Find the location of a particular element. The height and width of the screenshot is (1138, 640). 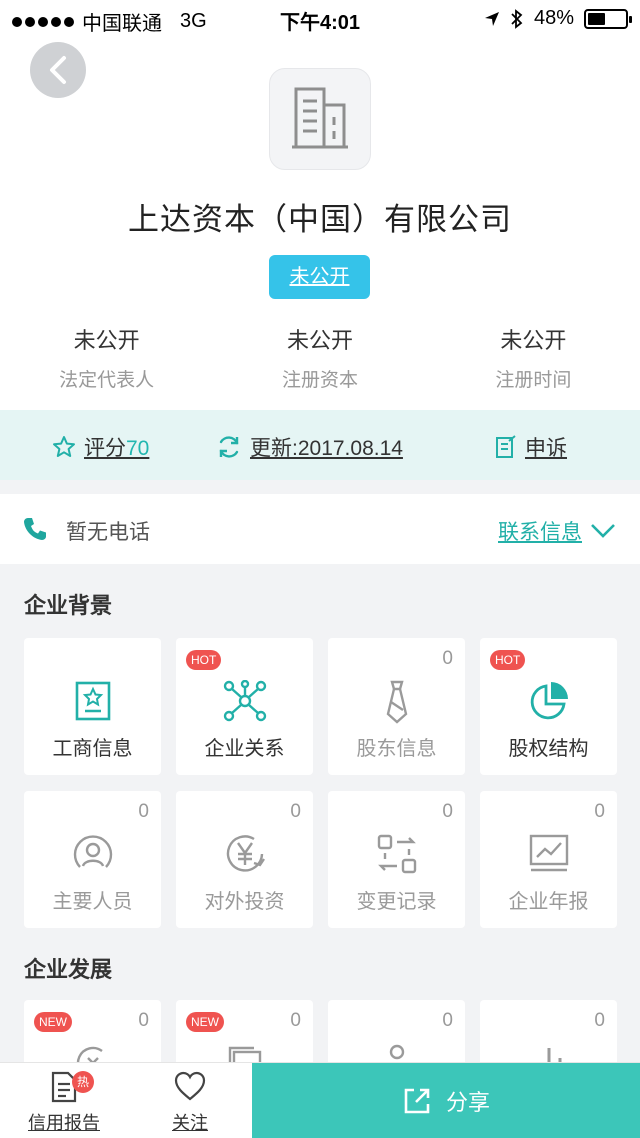

building-icon is located at coordinates (320, 118).